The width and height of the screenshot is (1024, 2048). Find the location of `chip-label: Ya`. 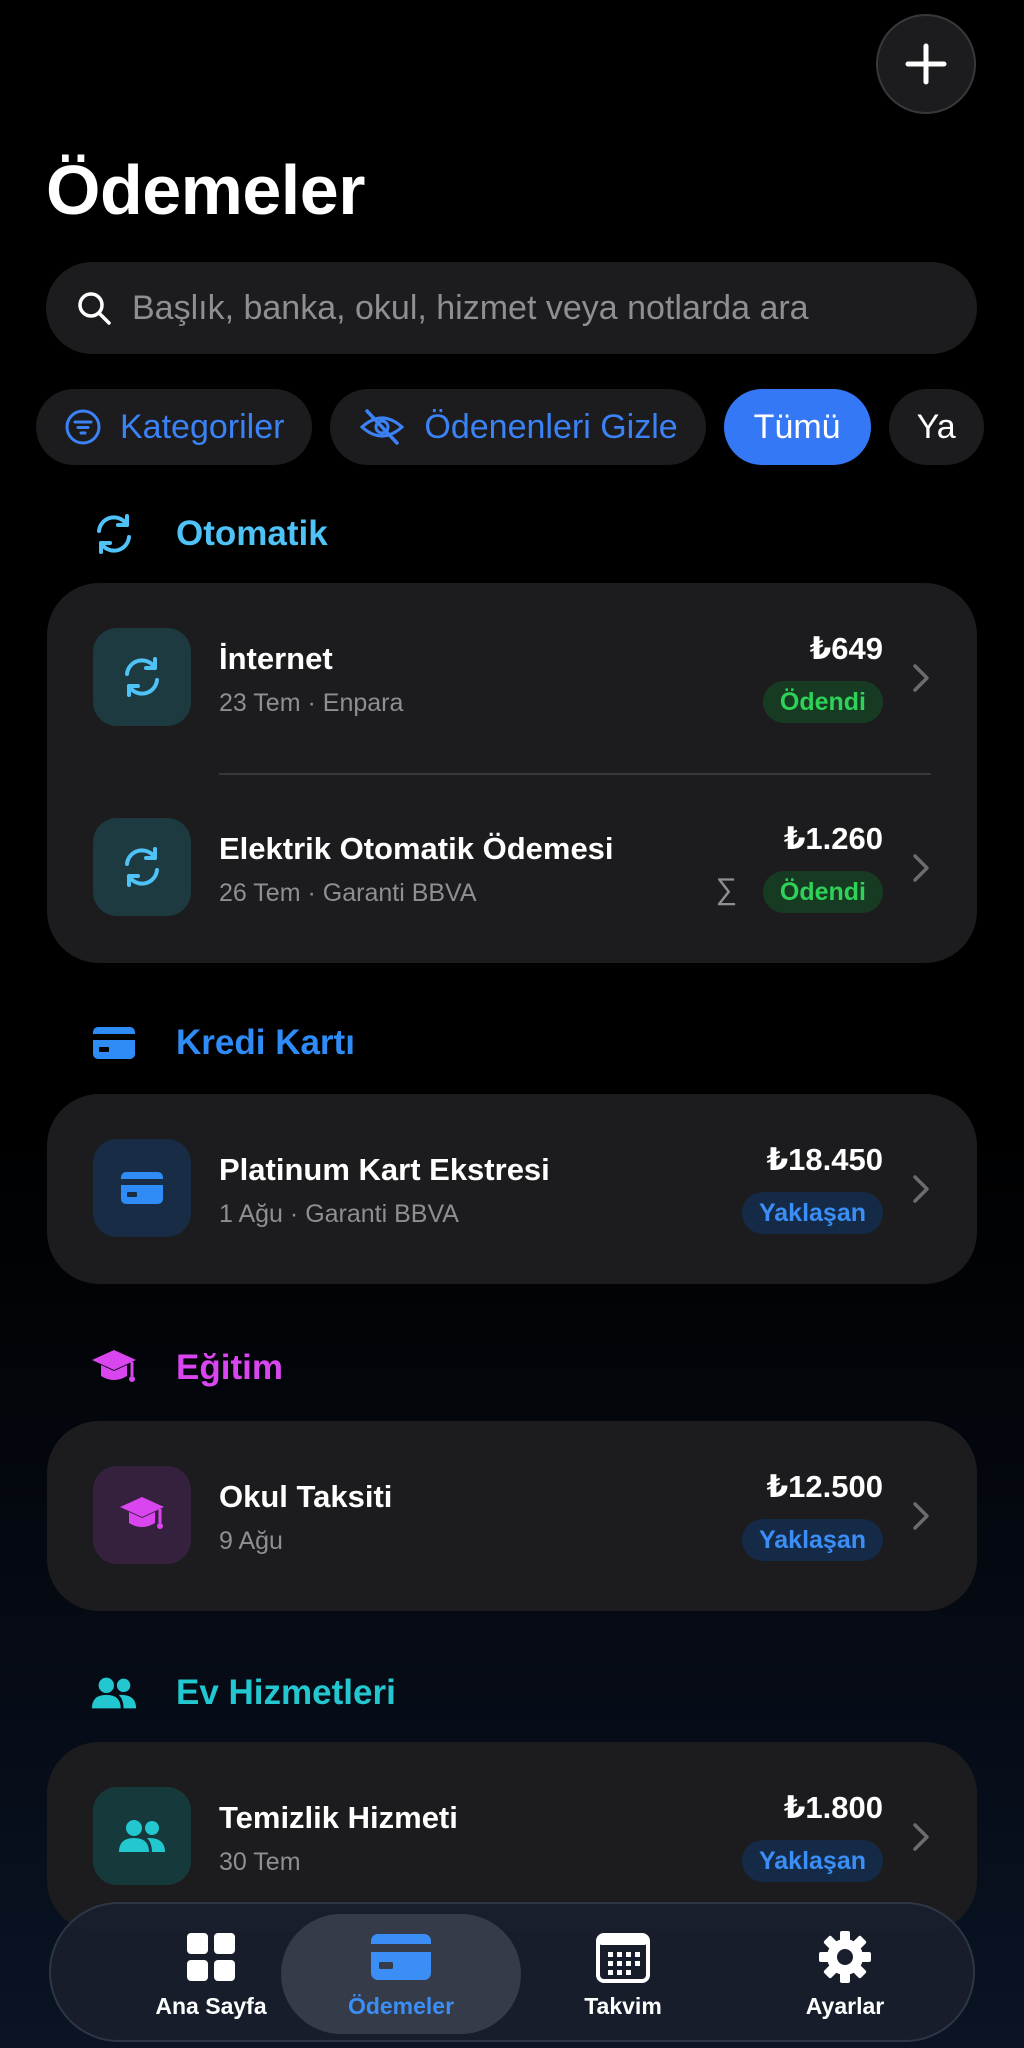

chip-label: Ya is located at coordinates (936, 426).